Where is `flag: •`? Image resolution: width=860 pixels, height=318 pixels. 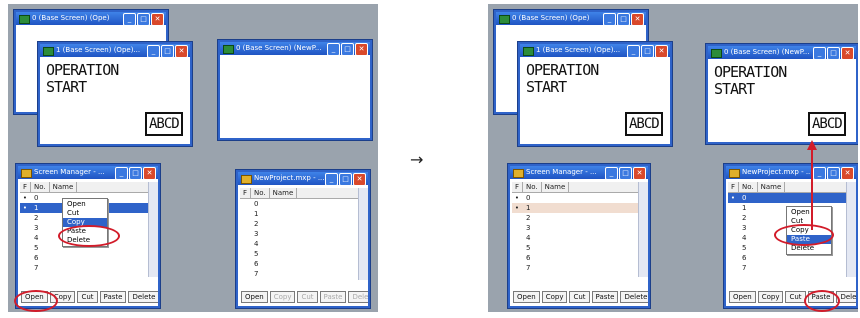
flag: • is located at coordinates (517, 208).